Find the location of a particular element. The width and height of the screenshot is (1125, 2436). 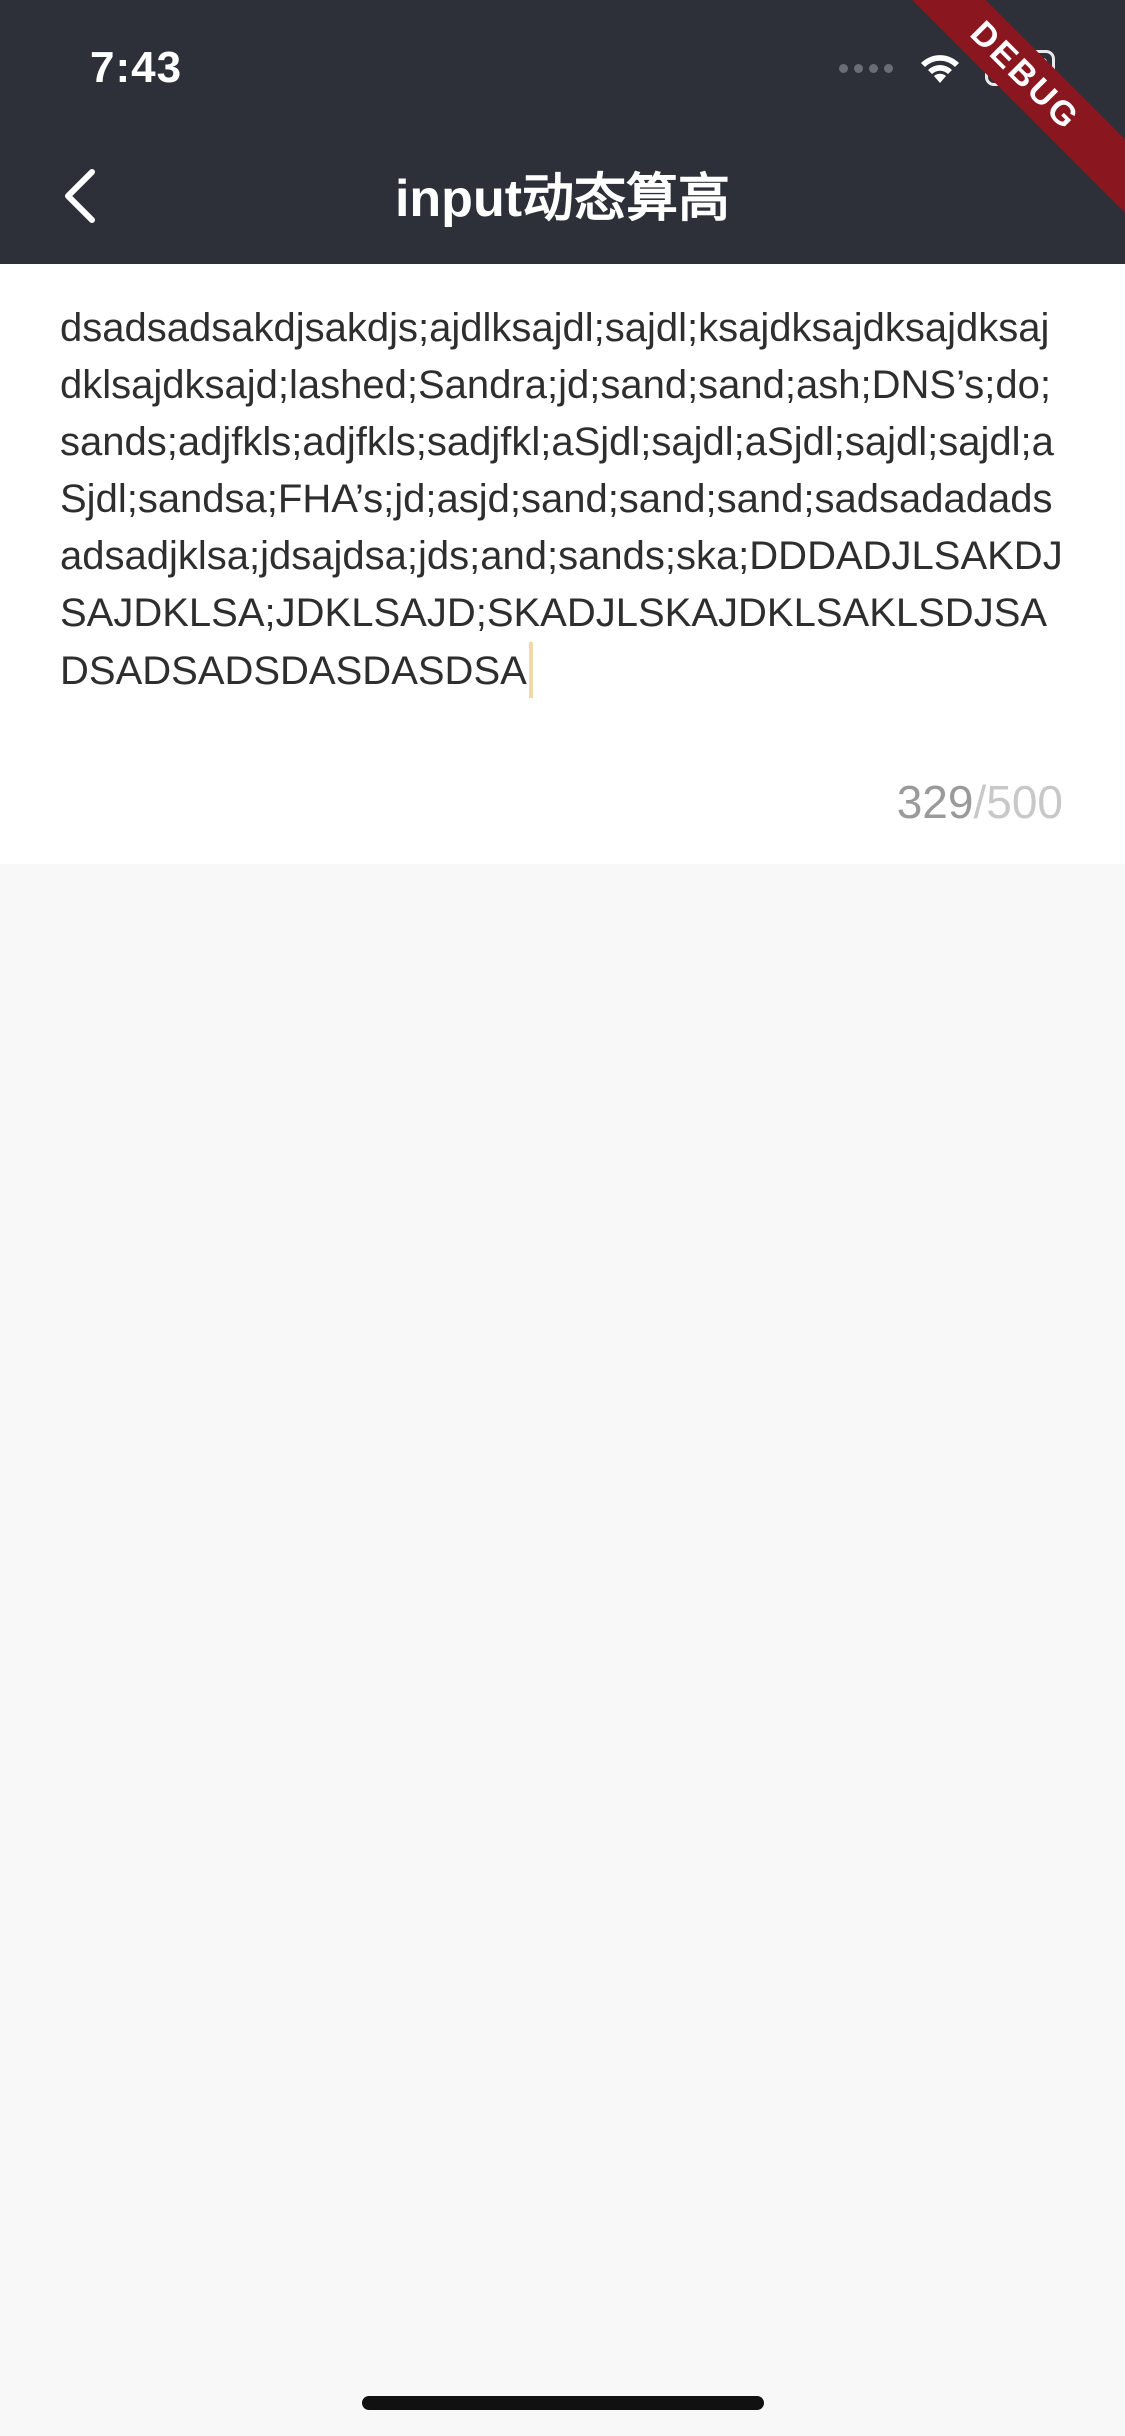

nav-bar: input动态算高 is located at coordinates (562, 200).